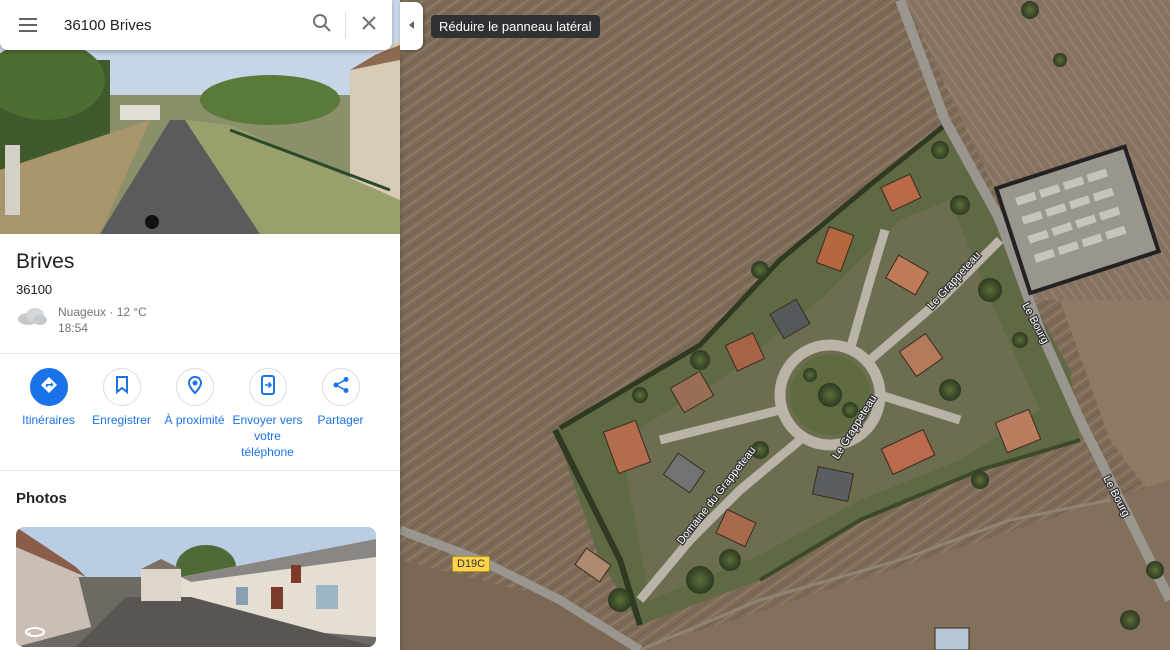 This screenshot has height=650, width=1170. What do you see at coordinates (35, 633) in the screenshot?
I see `360-rotate-icon` at bounding box center [35, 633].